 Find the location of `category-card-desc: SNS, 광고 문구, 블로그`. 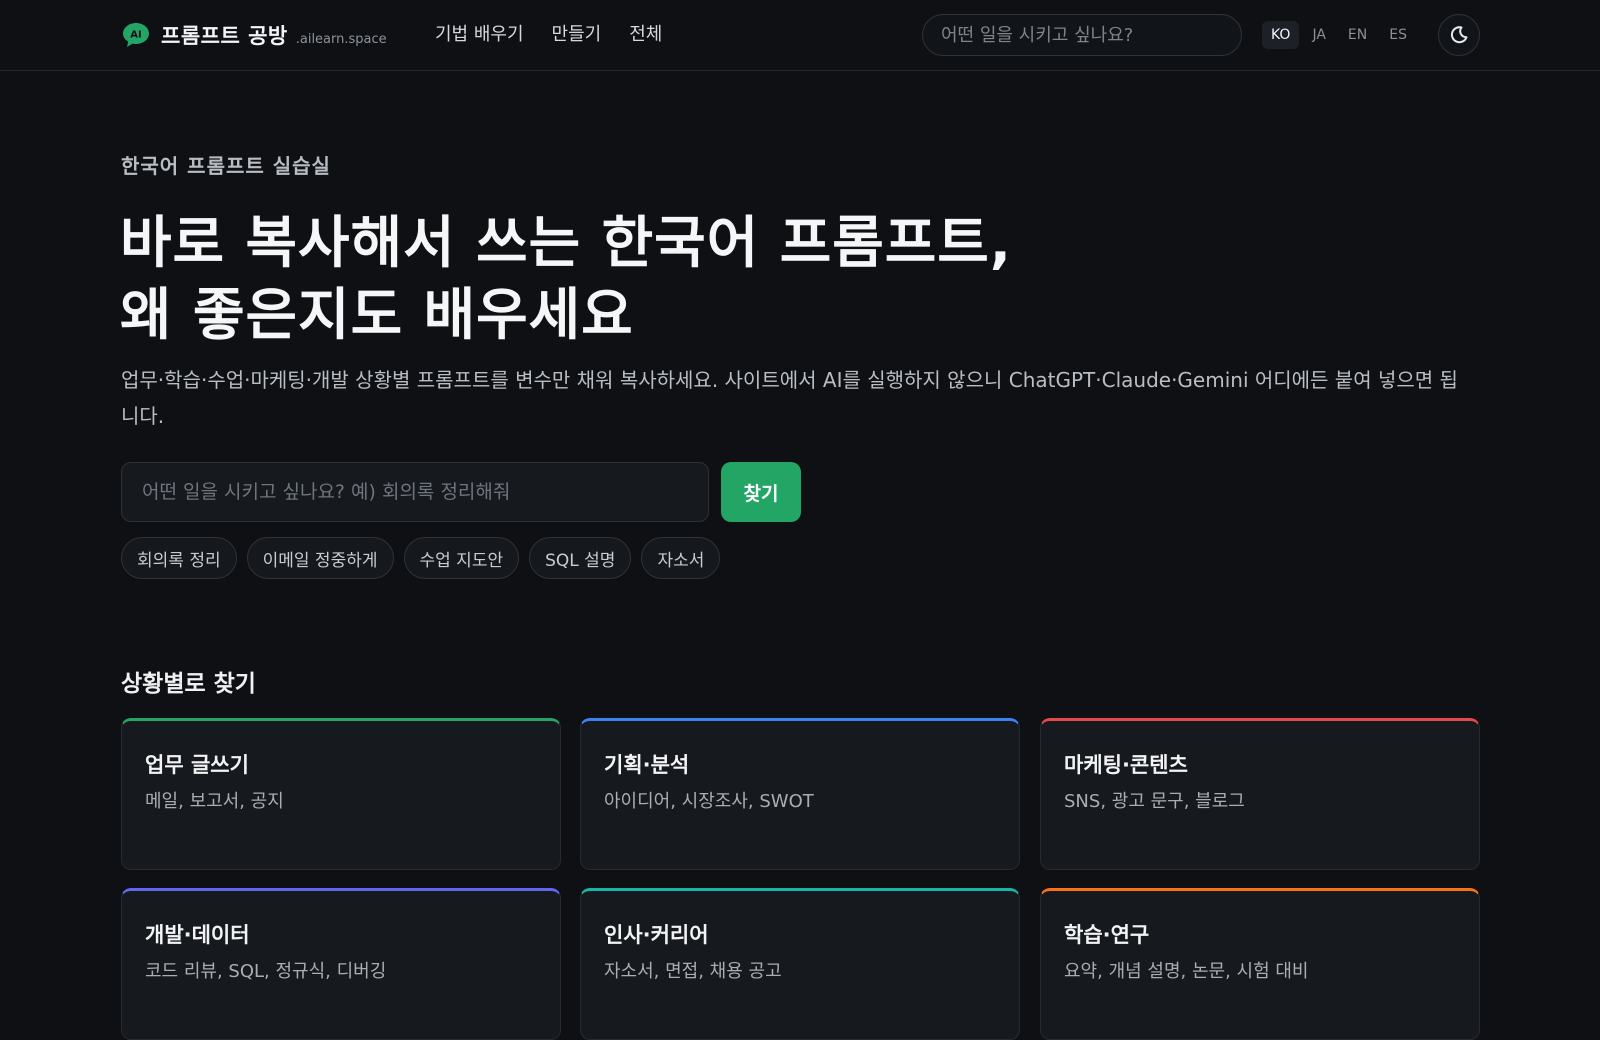

category-card-desc: SNS, 광고 문구, 블로그 is located at coordinates (1154, 801).